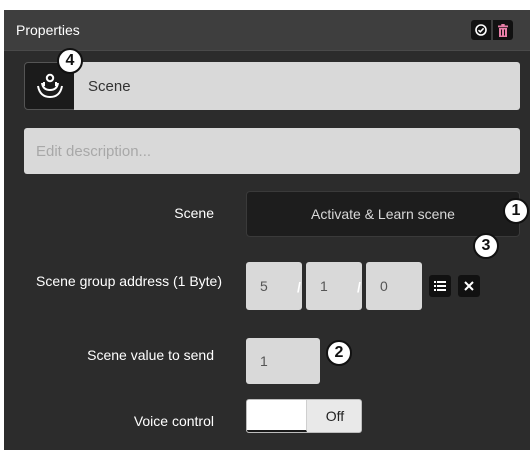 The image size is (530, 450). Describe the element at coordinates (194, 213) in the screenshot. I see `scene-label: Scene` at that location.